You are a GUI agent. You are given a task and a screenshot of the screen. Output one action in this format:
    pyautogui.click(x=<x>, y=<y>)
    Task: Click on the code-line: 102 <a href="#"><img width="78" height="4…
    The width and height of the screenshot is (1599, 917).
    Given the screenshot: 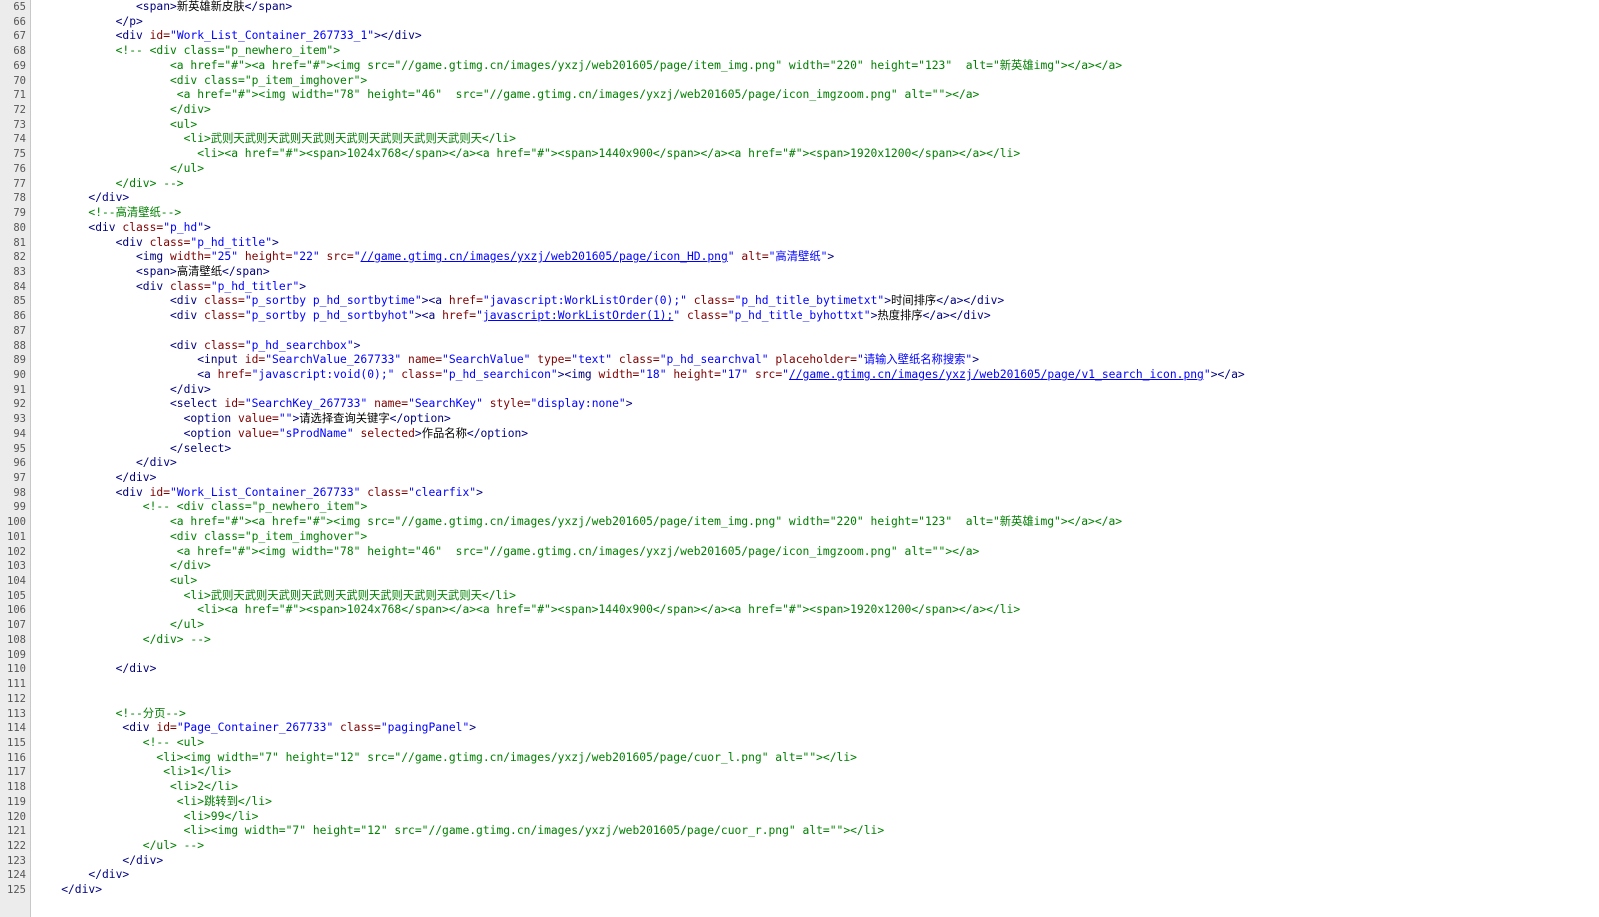 What is the action you would take?
    pyautogui.click(x=799, y=552)
    